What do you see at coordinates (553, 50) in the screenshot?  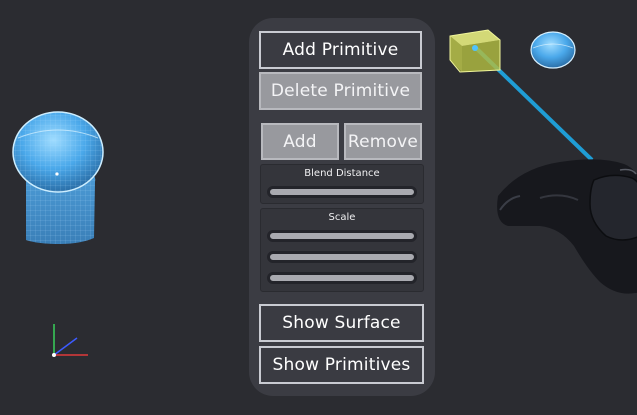 I see `sphere-primitive` at bounding box center [553, 50].